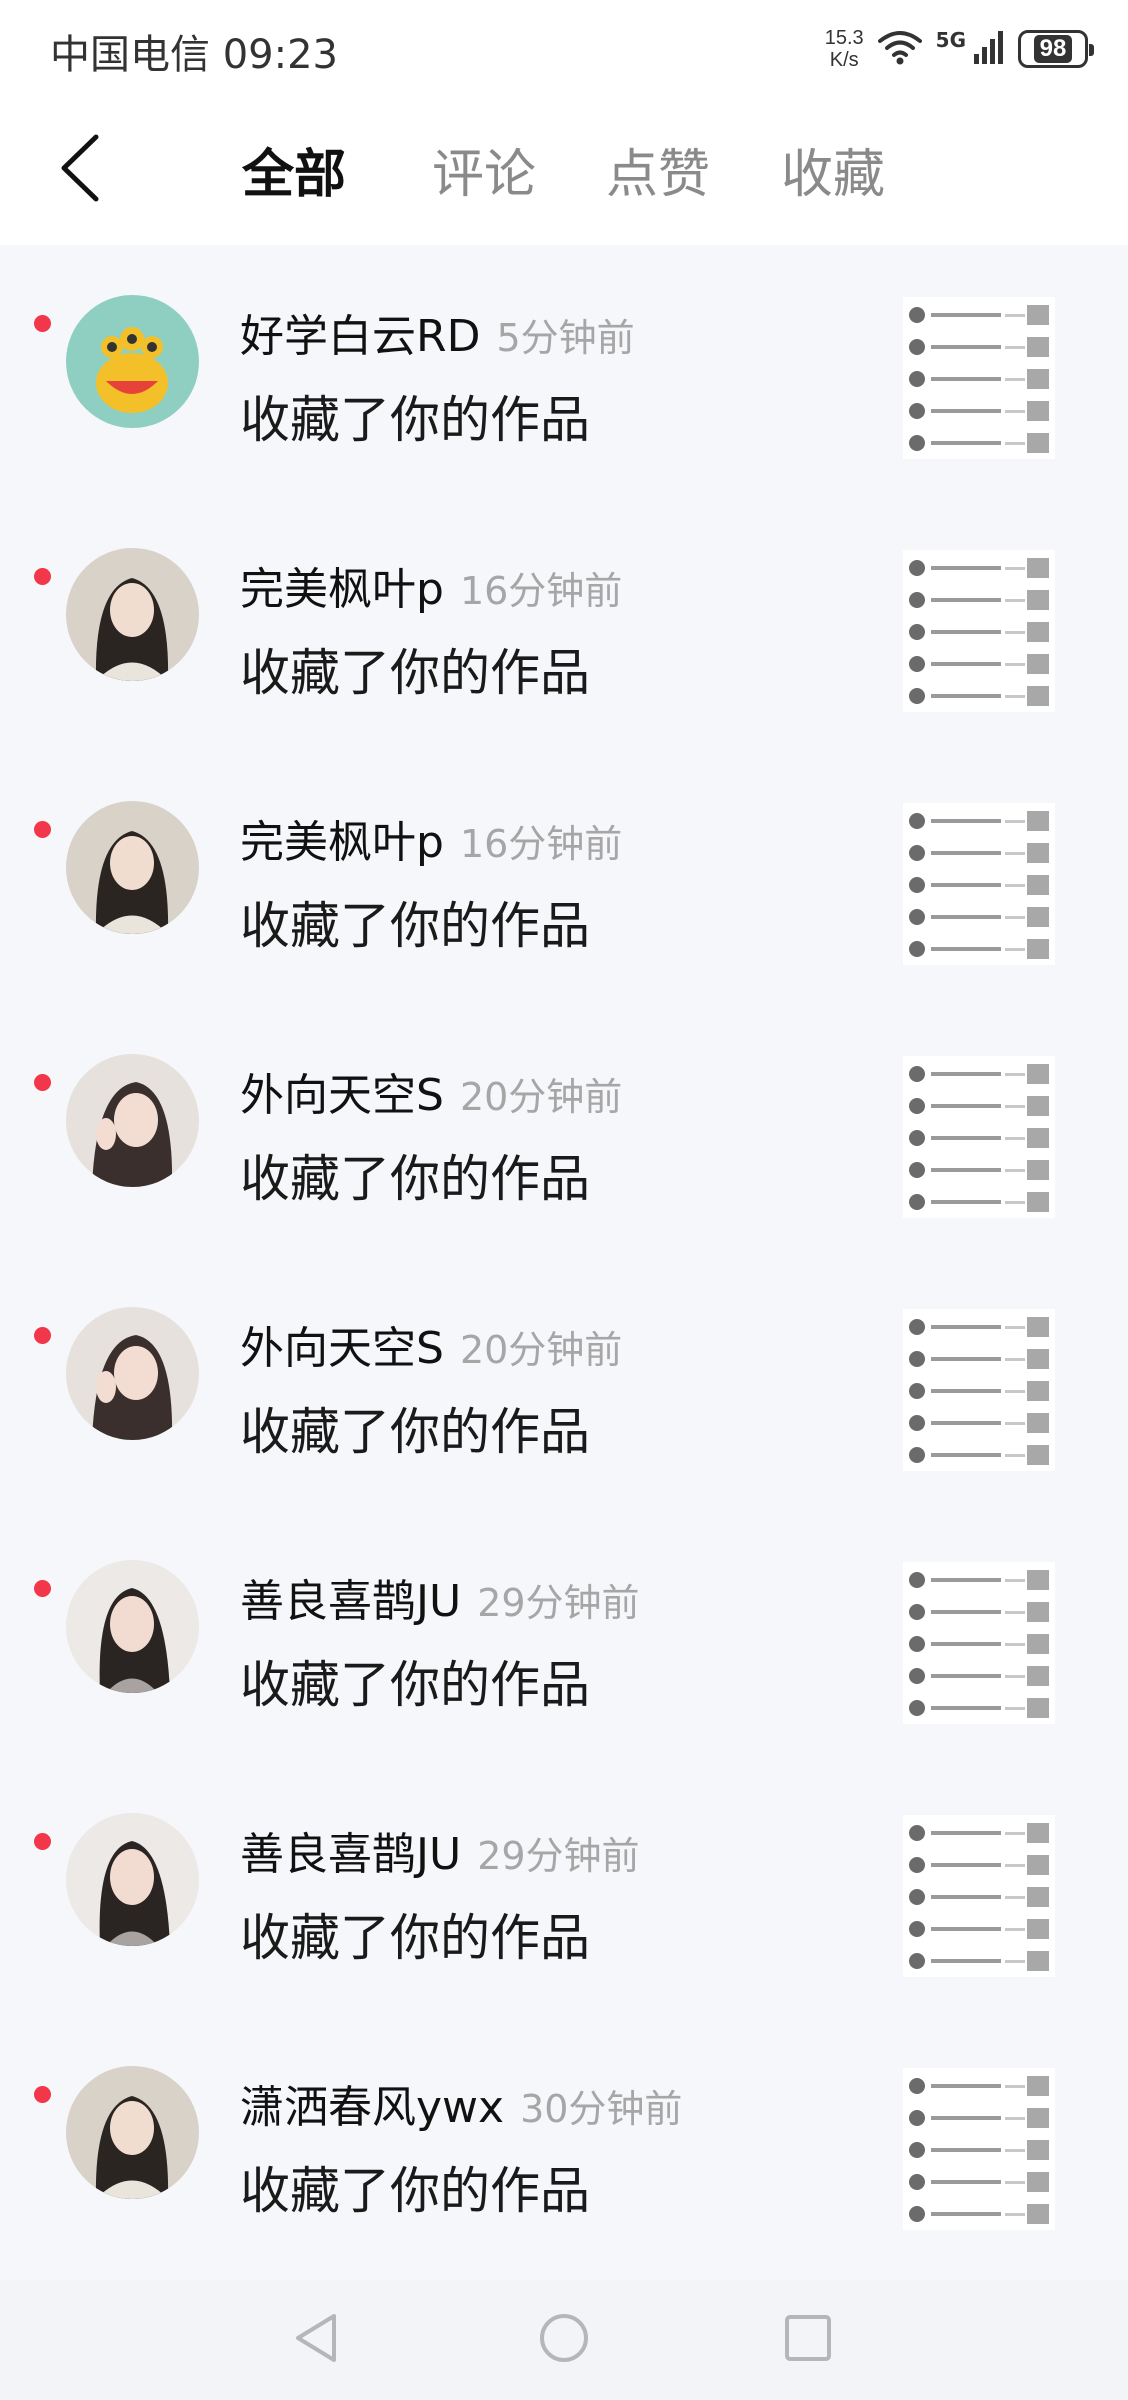 The image size is (1128, 2400). What do you see at coordinates (899, 49) in the screenshot?
I see `wifi-icon` at bounding box center [899, 49].